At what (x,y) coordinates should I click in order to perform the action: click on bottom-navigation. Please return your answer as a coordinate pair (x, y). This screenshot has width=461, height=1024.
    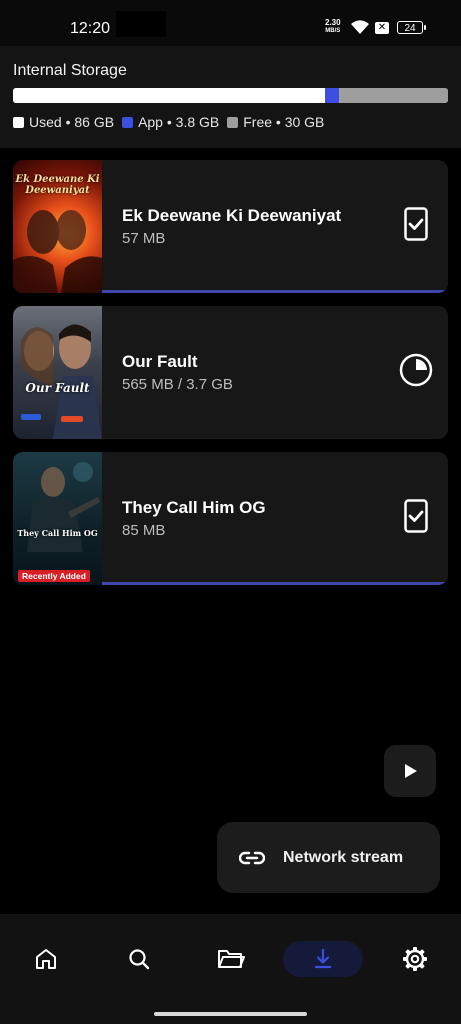
    Looking at the image, I should click on (230, 969).